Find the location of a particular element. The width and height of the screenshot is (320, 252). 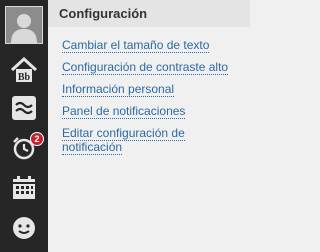

avatar is located at coordinates (24, 25).